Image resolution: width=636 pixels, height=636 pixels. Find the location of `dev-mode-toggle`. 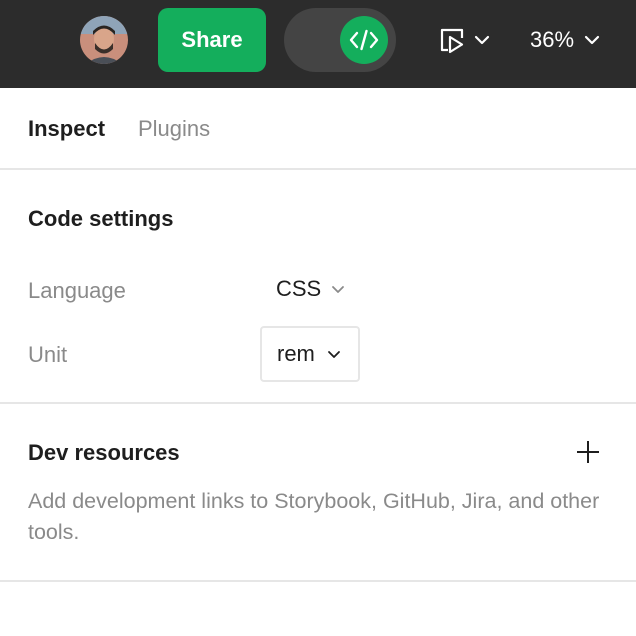

dev-mode-toggle is located at coordinates (340, 40).